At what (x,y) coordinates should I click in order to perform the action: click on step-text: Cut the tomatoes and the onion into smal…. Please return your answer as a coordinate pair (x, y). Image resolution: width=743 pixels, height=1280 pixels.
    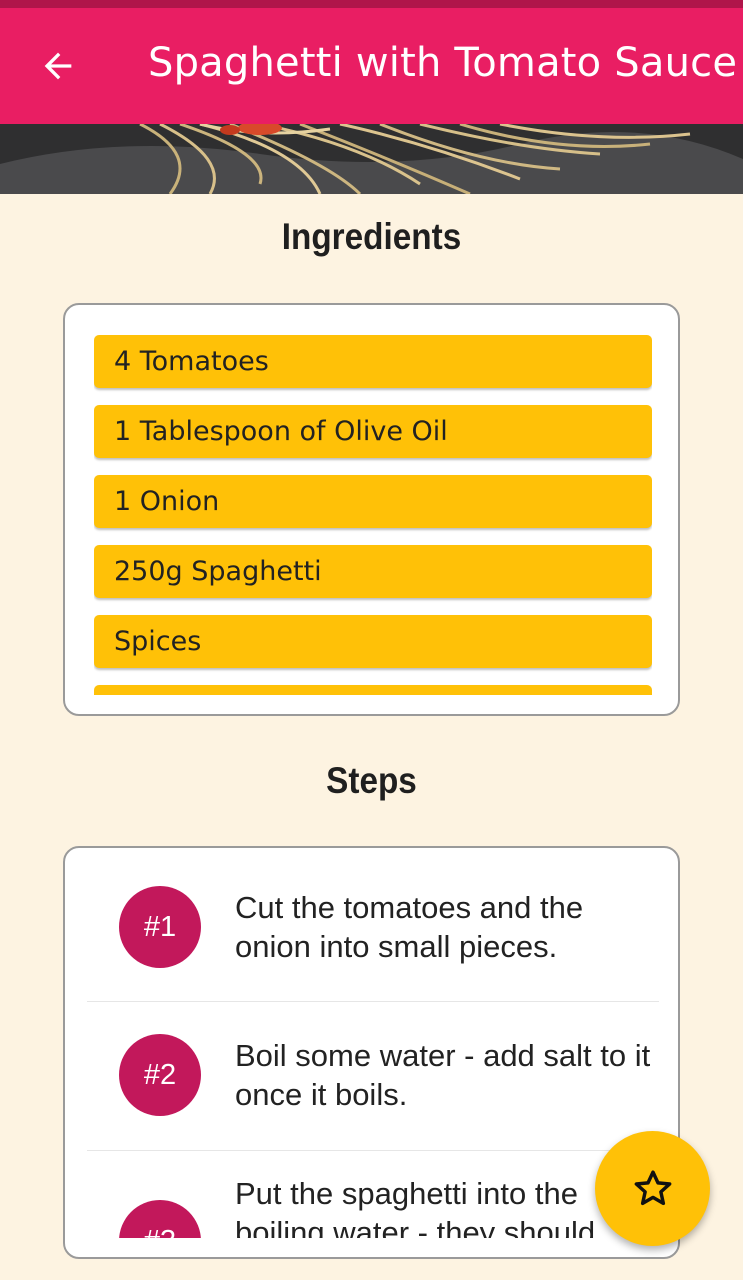
    Looking at the image, I should click on (409, 927).